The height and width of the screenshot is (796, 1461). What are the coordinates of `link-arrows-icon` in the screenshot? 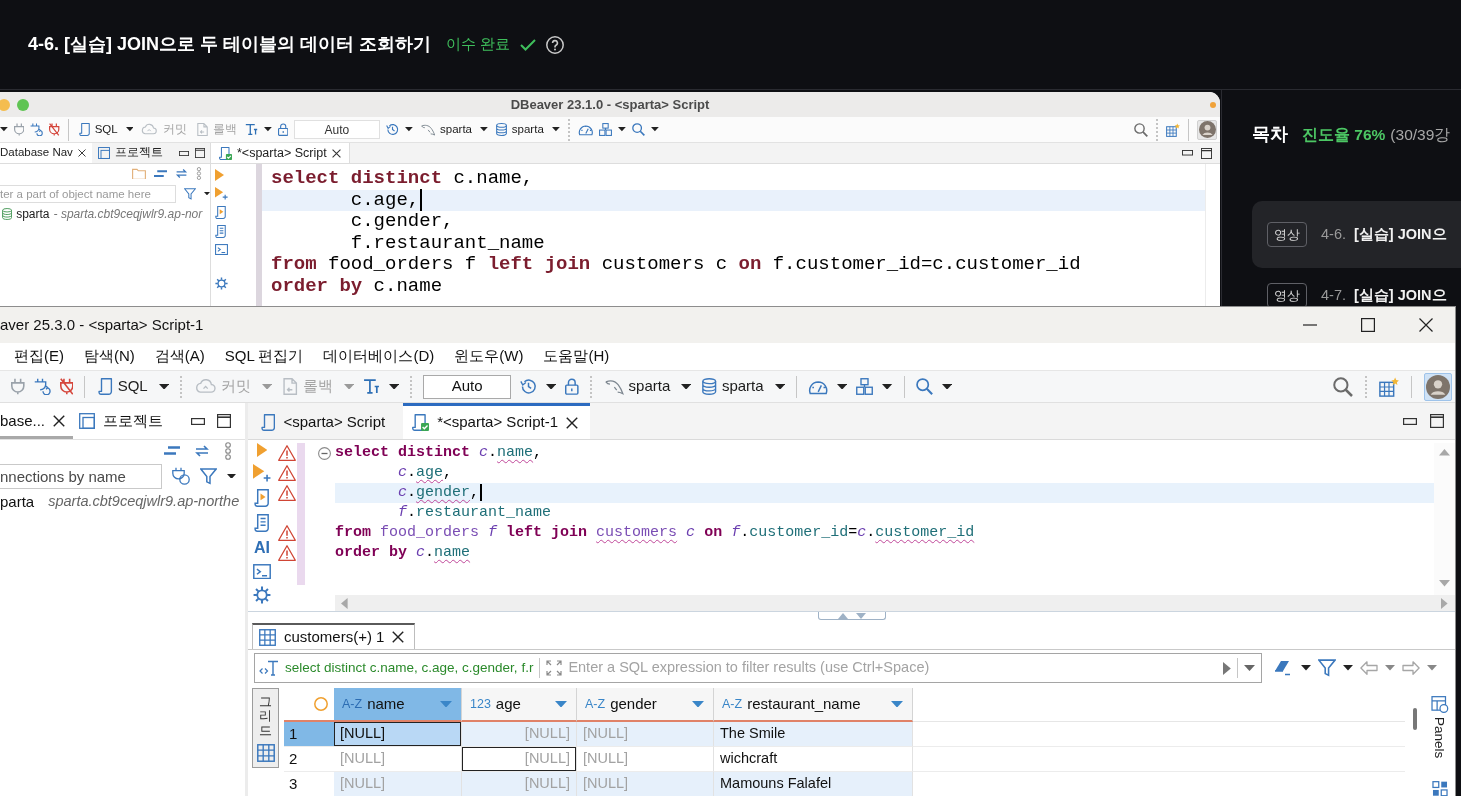 It's located at (182, 173).